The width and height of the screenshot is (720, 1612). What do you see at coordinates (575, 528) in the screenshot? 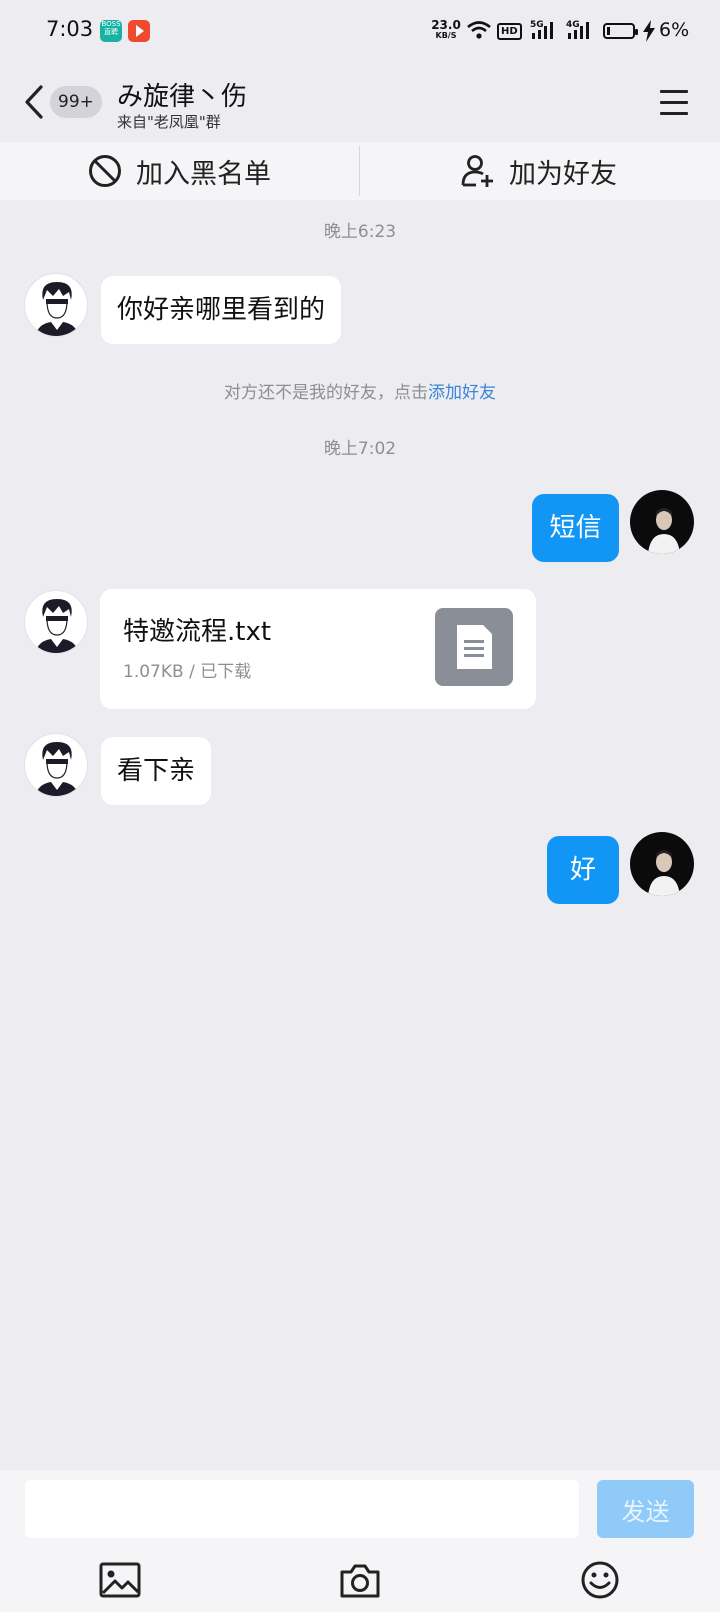
I see `message-bubble-self: 短信` at bounding box center [575, 528].